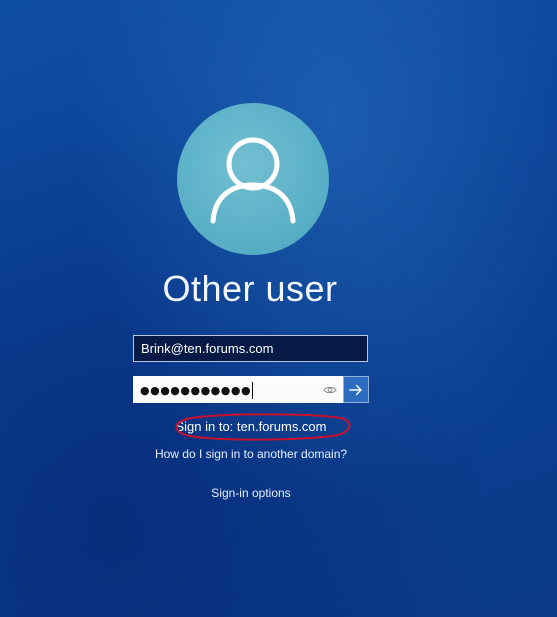 This screenshot has width=557, height=617. I want to click on password-masked-text: ●●●●●●●●●●●, so click(196, 390).